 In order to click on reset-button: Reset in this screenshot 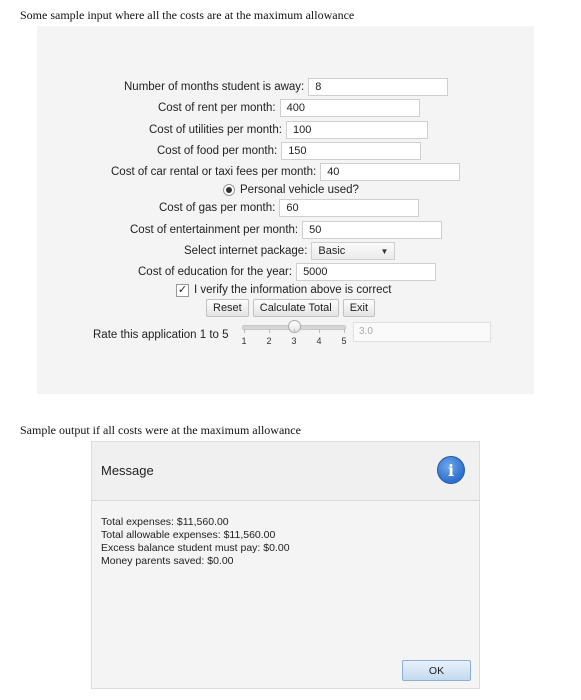, I will do `click(227, 308)`.